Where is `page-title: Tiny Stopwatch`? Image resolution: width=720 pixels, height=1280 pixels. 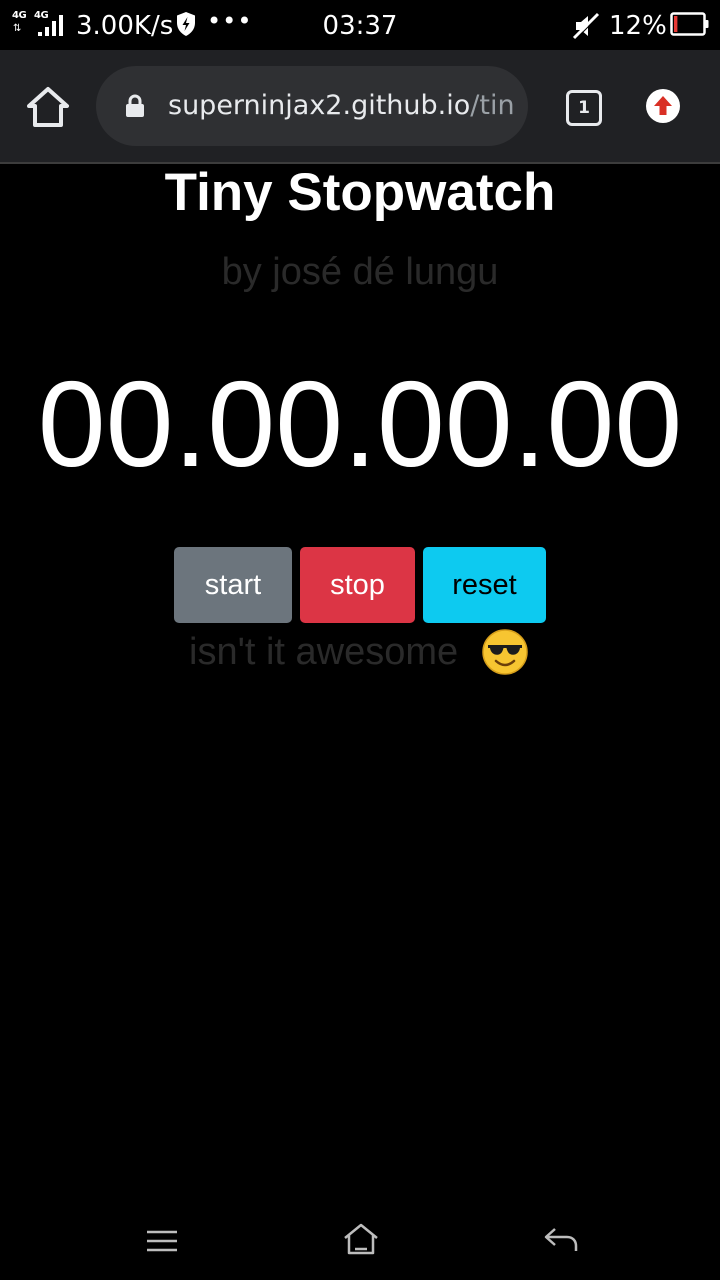
page-title: Tiny Stopwatch is located at coordinates (360, 192).